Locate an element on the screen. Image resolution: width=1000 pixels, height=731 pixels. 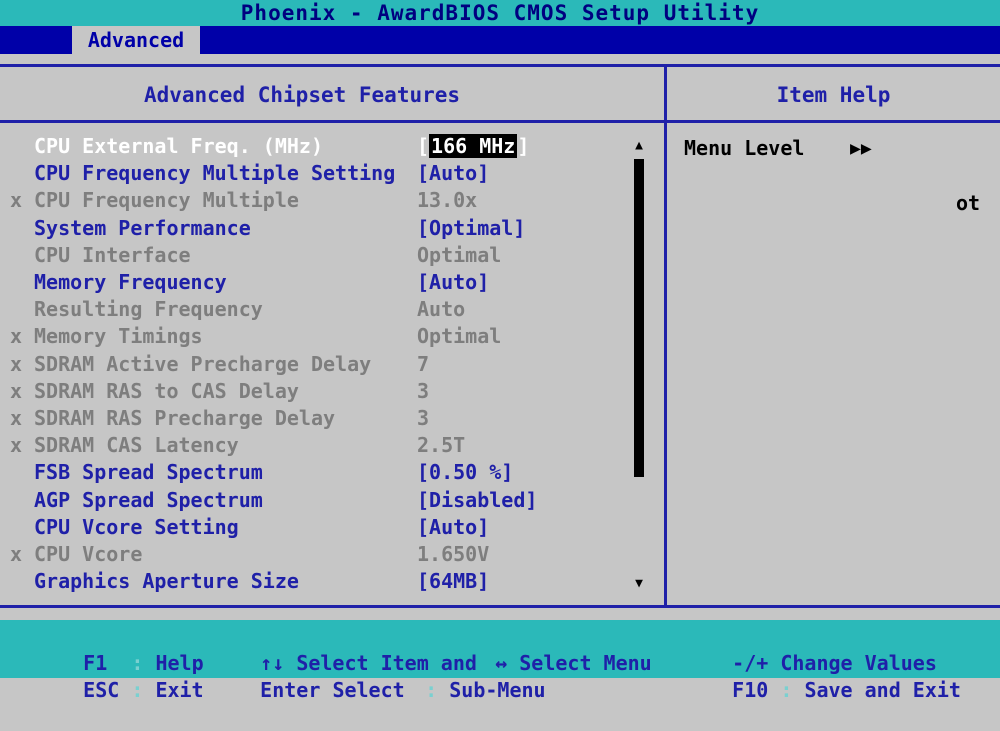
scroll-thumb is located at coordinates (639, 318).